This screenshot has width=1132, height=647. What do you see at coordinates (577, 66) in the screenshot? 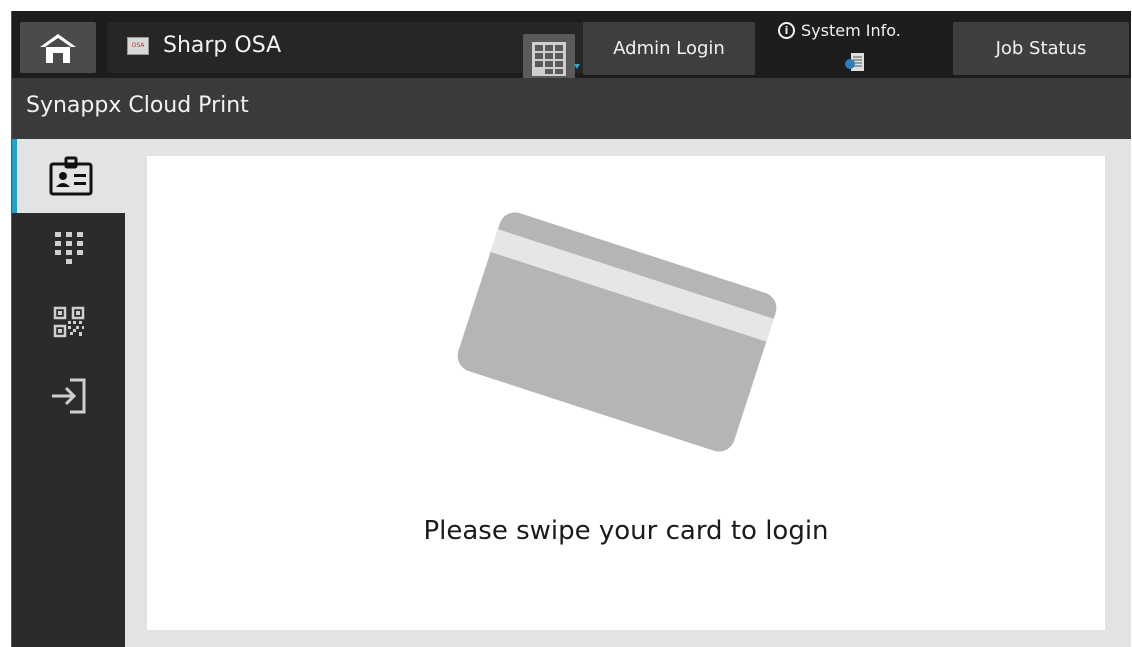
I see `dropdown-caret-icon` at bounding box center [577, 66].